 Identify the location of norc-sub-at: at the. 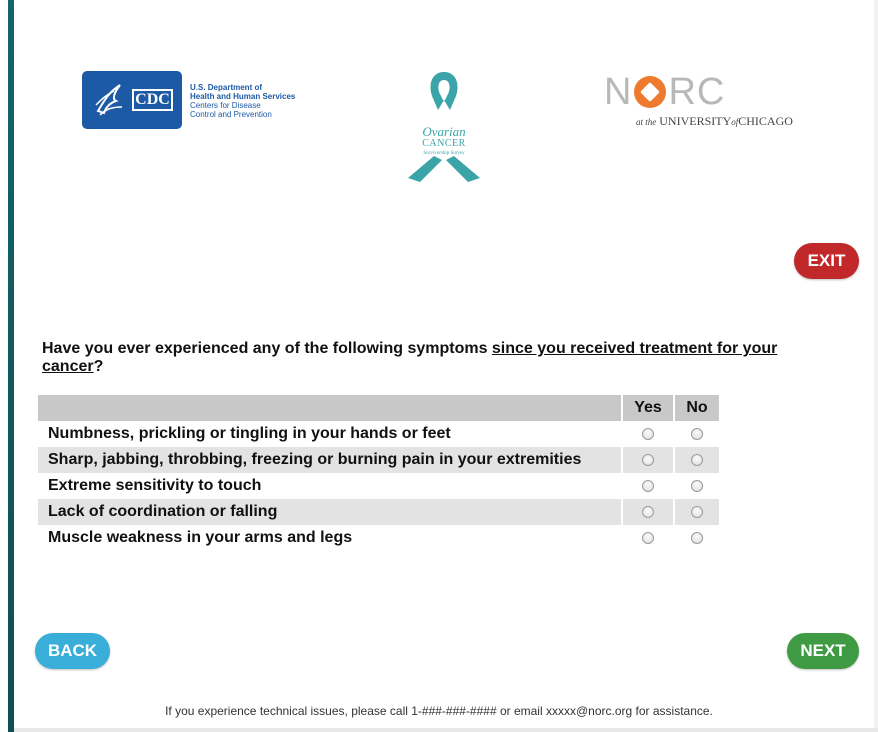
(646, 122).